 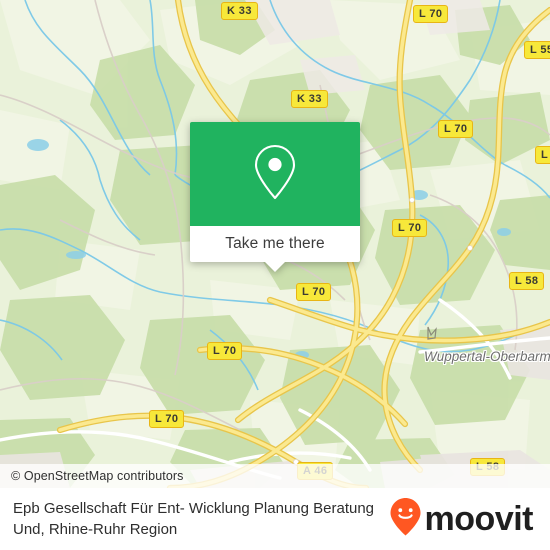 What do you see at coordinates (487, 356) in the screenshot?
I see `place-label-wuppertal-oberbarmen: Wuppertal-Oberbarmen` at bounding box center [487, 356].